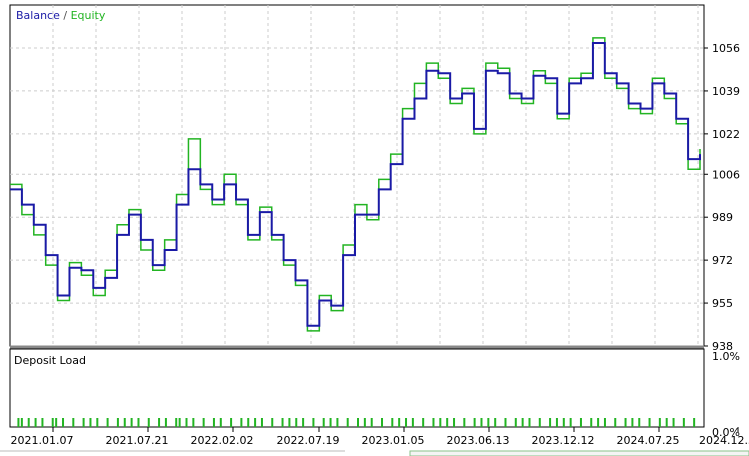  Describe the element at coordinates (42, 440) in the screenshot. I see `xtick-label: 2021.01.07` at that location.